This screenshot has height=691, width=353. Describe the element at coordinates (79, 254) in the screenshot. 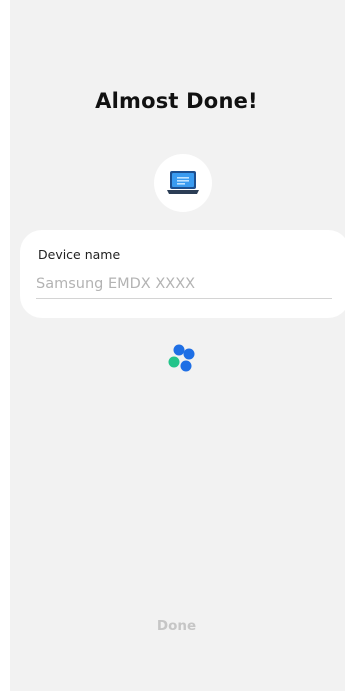

I see `device-name-label: Device name` at that location.